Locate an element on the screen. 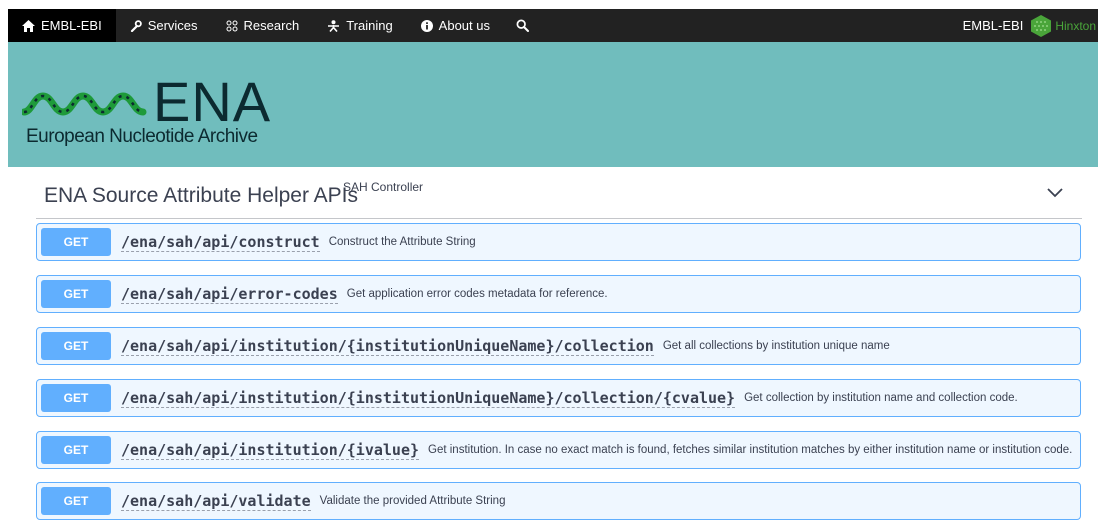 This screenshot has width=1098, height=520. operation-path: /ena/sah/api/institution/{ivalue} is located at coordinates (270, 450).